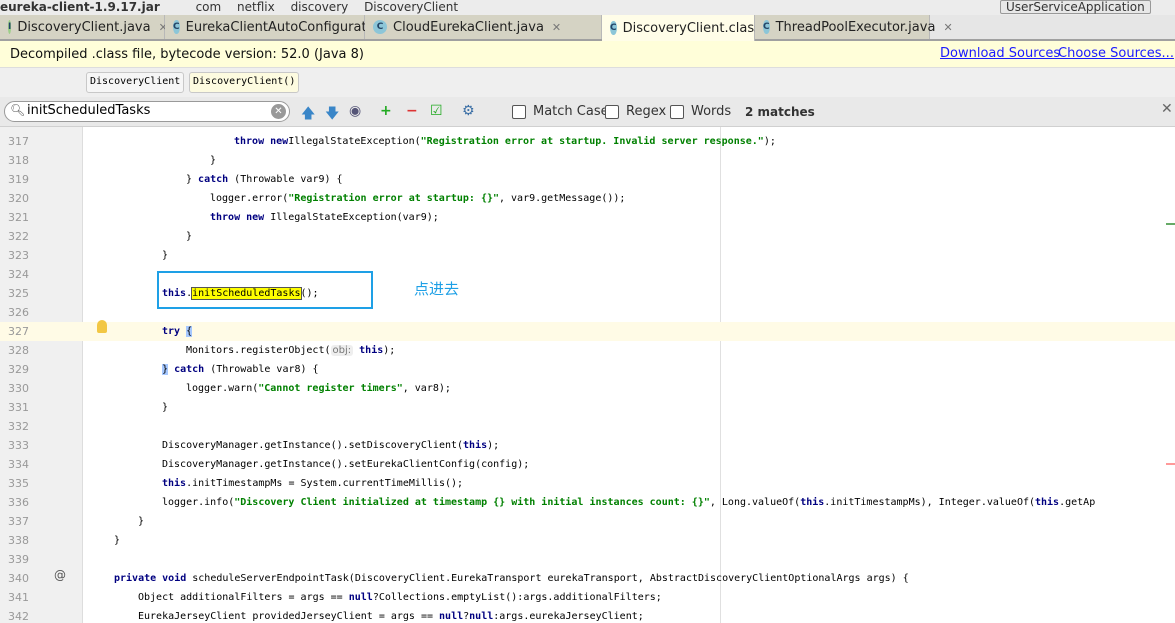 The image size is (1175, 623). I want to click on code-token: try, so click(171, 331).